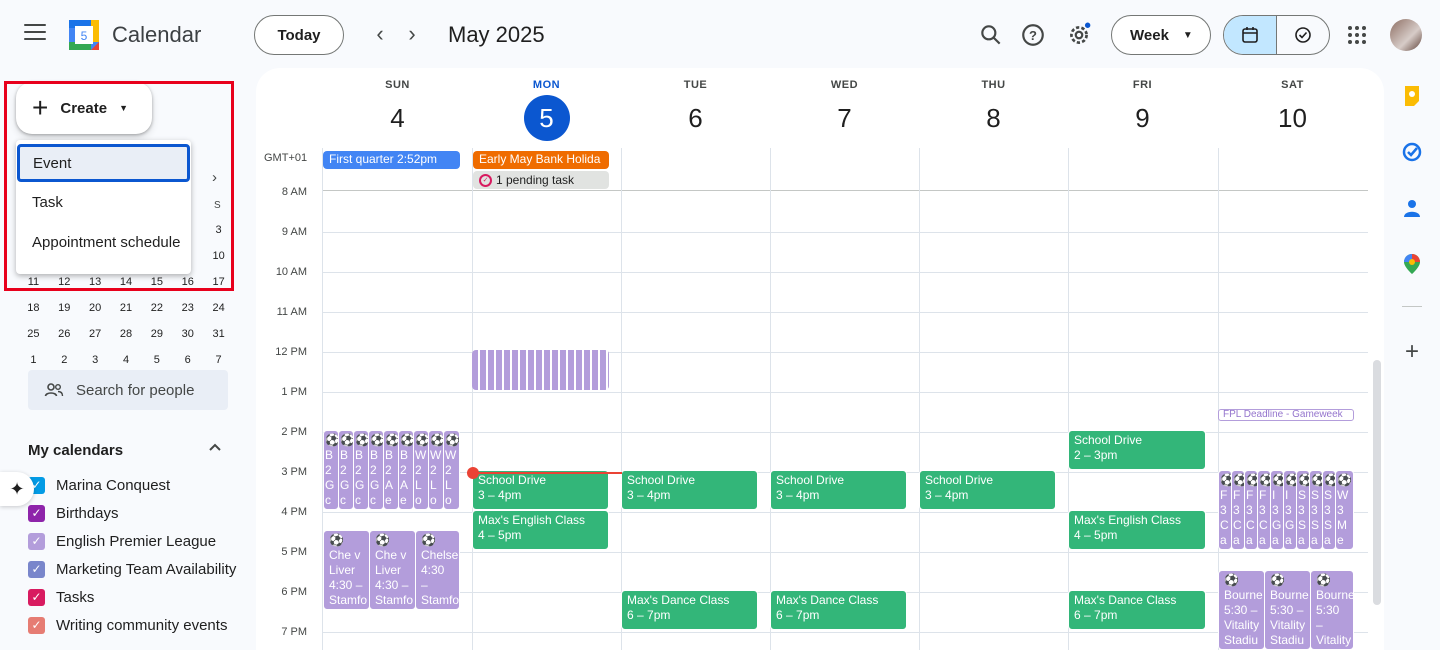 The height and width of the screenshot is (650, 1440). What do you see at coordinates (1286, 415) in the screenshot?
I see `event-fpl-deadline: FPL Deadline - Gameweek` at bounding box center [1286, 415].